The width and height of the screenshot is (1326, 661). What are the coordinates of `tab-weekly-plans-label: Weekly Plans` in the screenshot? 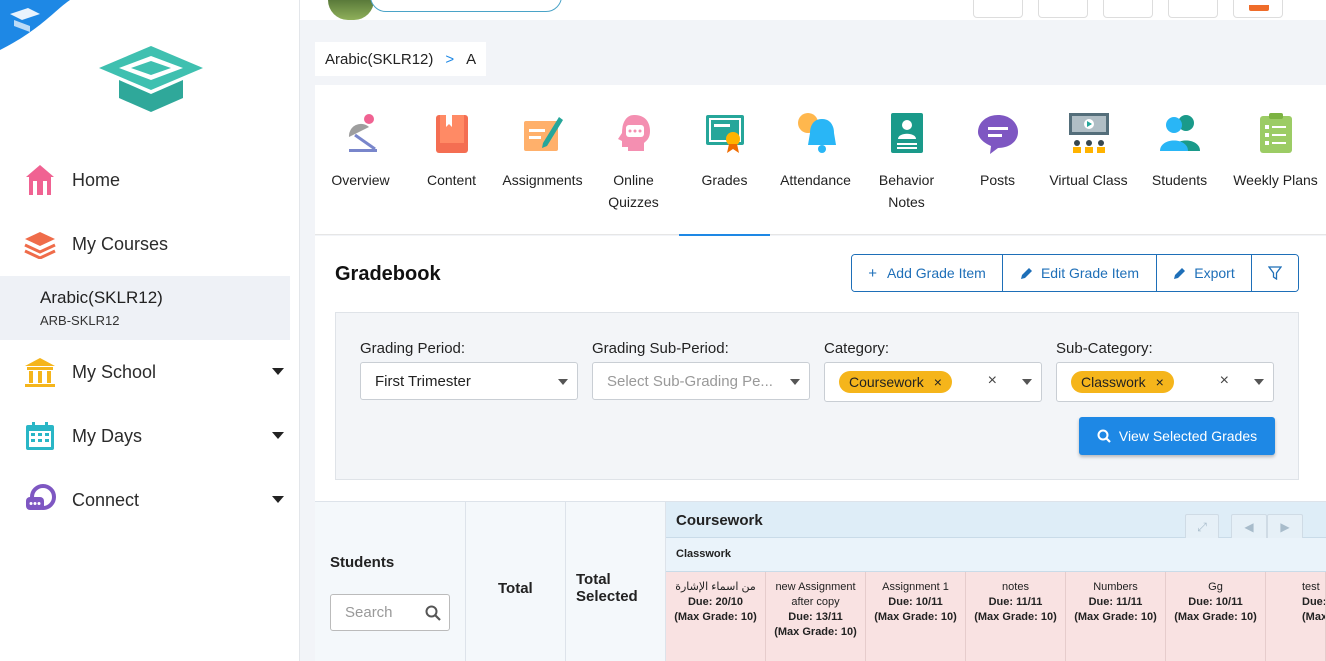 It's located at (1275, 180).